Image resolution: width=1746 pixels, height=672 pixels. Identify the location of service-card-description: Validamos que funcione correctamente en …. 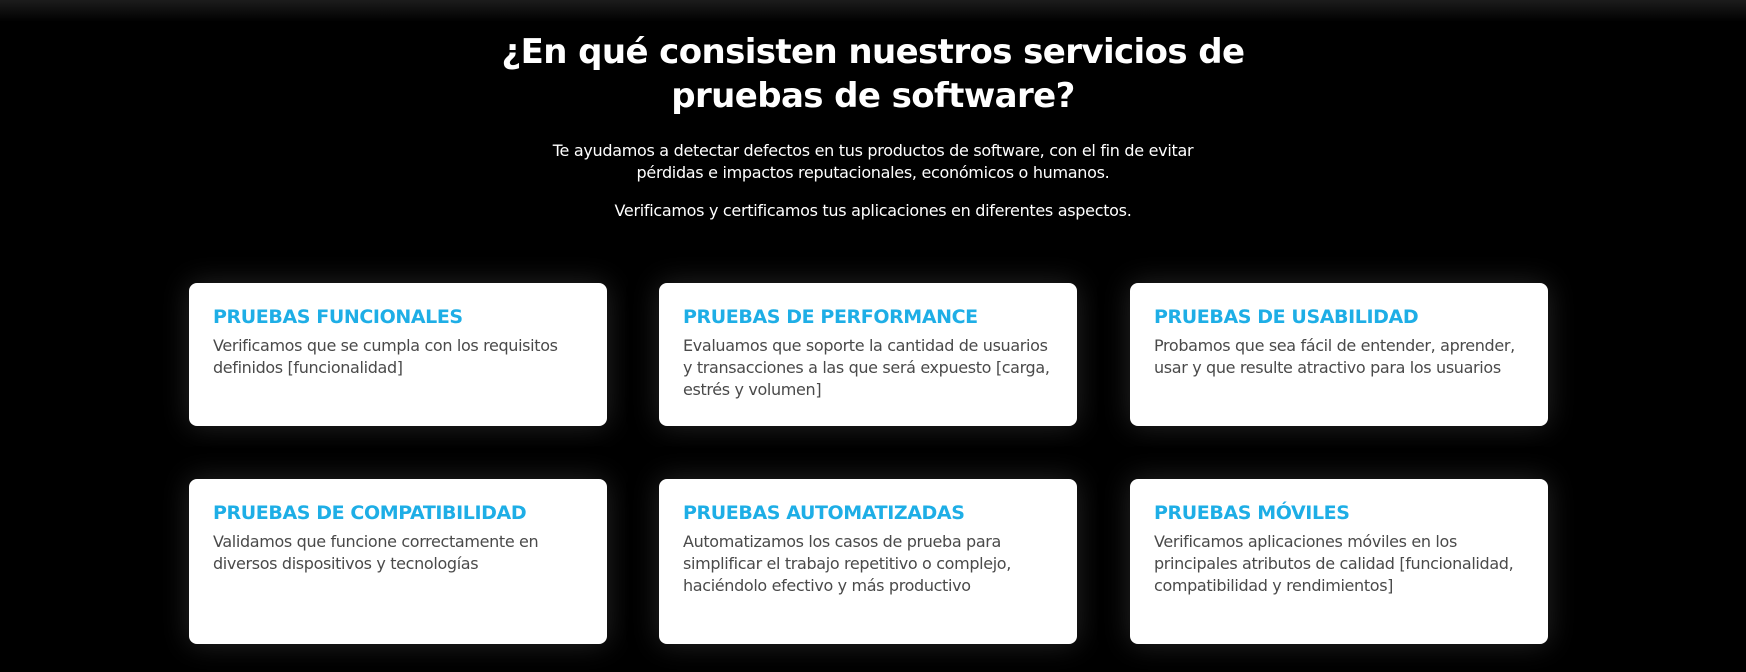
(376, 552).